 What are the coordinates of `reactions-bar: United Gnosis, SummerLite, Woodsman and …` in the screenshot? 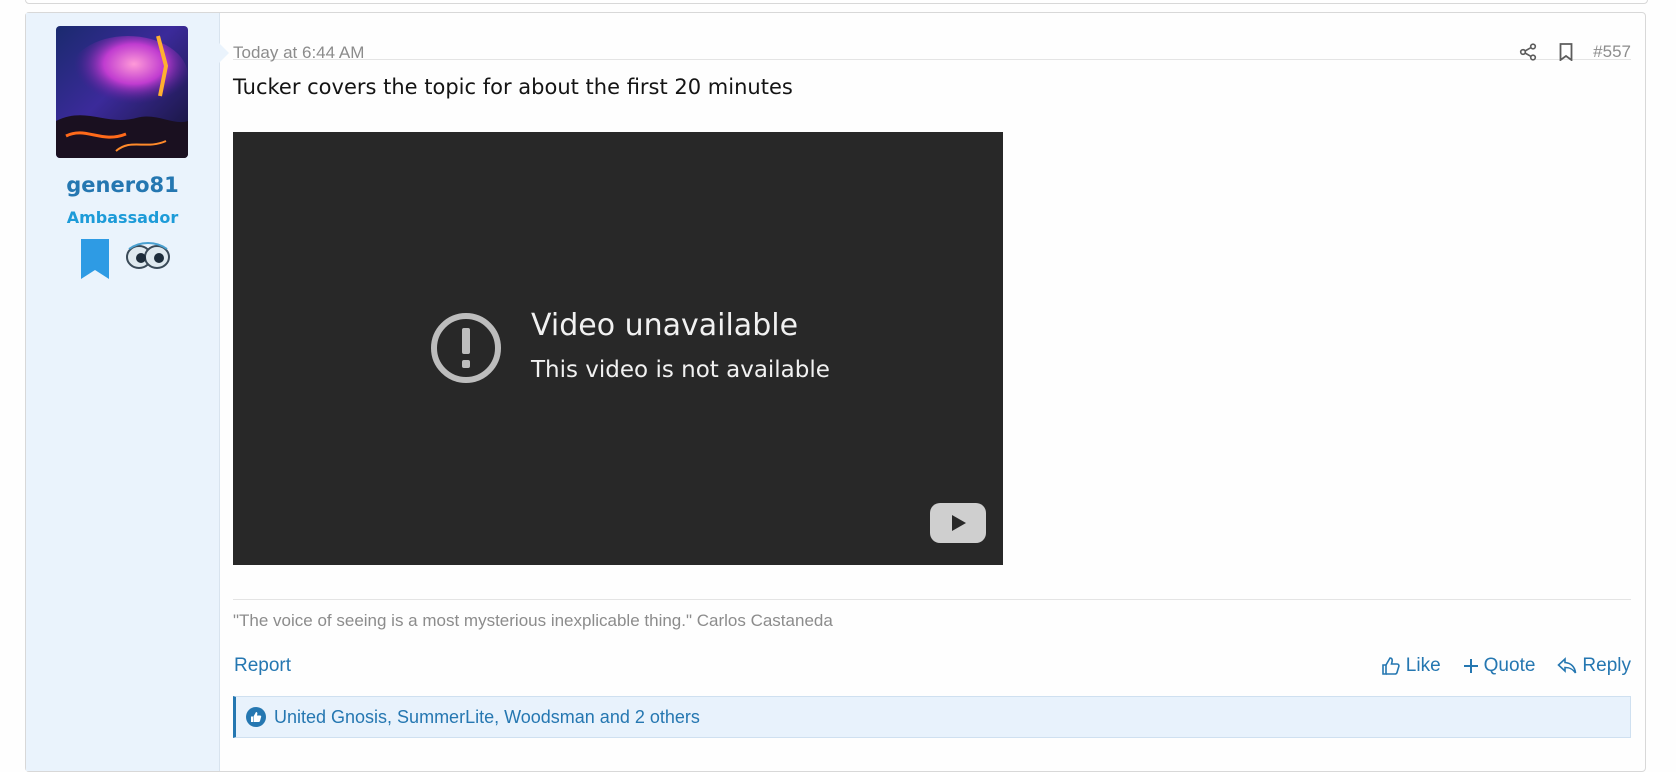 It's located at (932, 717).